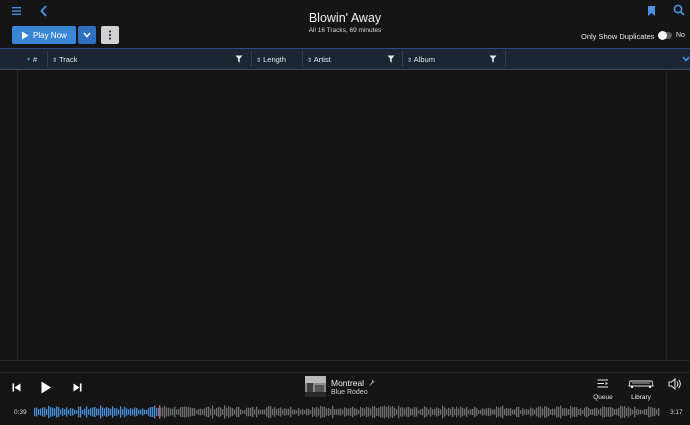  Describe the element at coordinates (64, 59) in the screenshot. I see `column-header-track: ⇕ Track` at that location.